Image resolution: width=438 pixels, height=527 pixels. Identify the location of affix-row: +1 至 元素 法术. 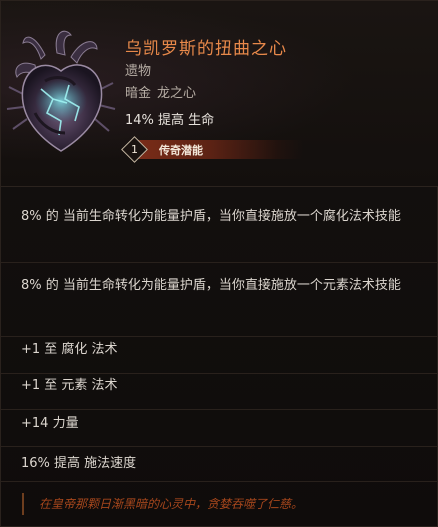
(219, 392).